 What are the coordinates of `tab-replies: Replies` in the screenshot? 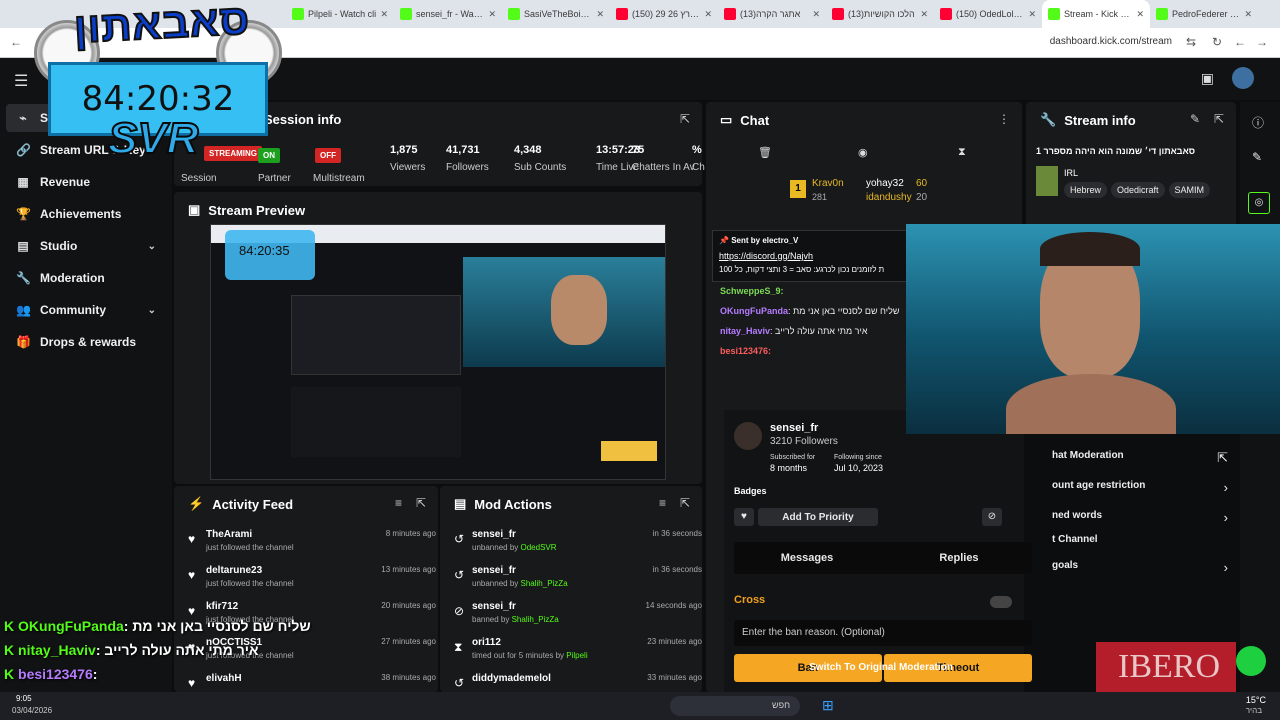 It's located at (959, 558).